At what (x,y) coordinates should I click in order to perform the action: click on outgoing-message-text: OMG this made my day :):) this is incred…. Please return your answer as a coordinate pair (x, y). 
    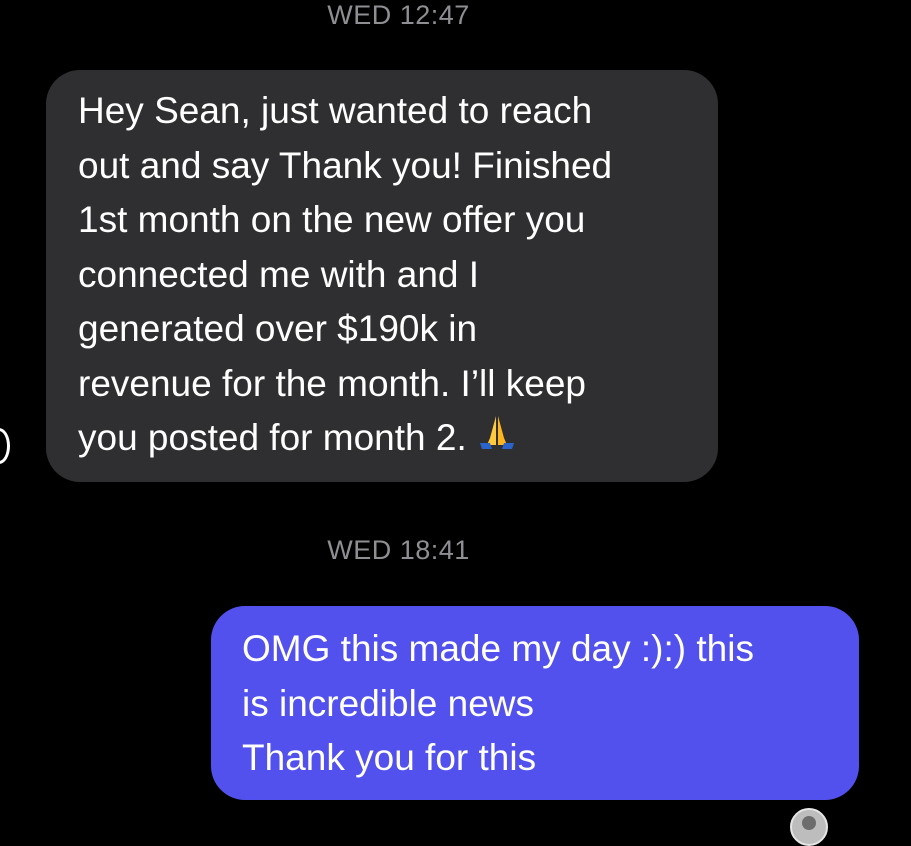
    Looking at the image, I should click on (498, 703).